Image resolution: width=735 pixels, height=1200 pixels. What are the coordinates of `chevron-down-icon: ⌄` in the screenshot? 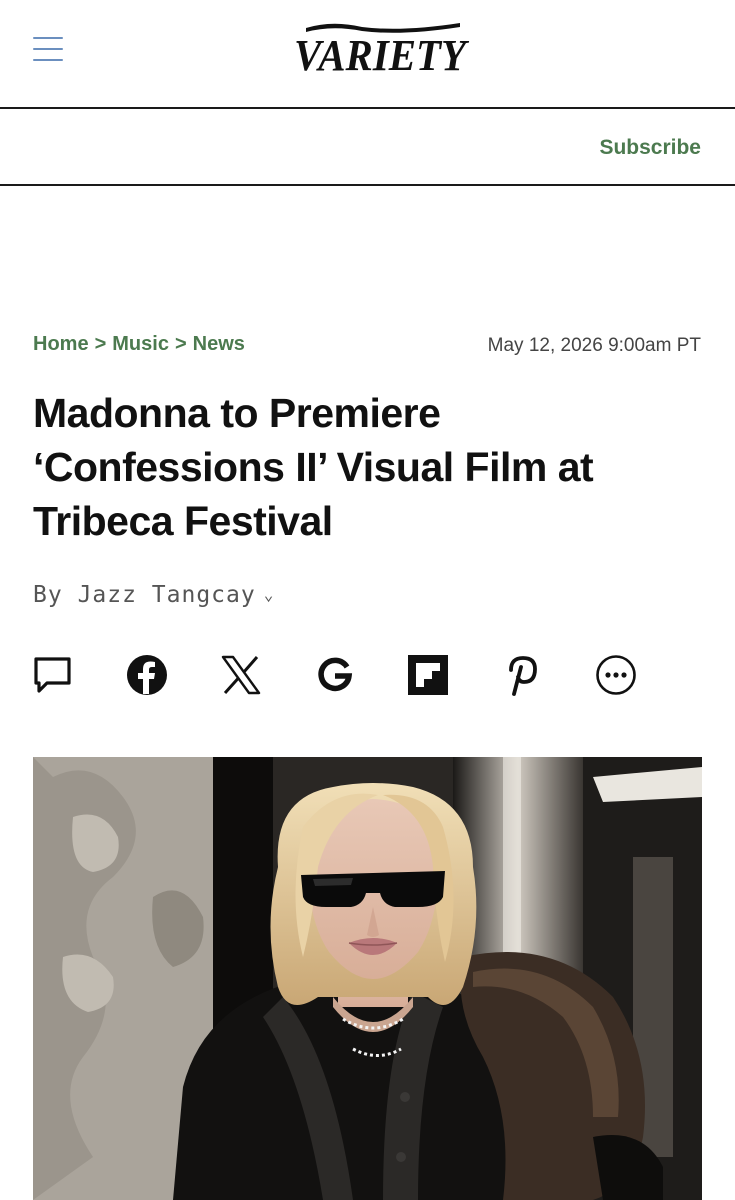 It's located at (269, 594).